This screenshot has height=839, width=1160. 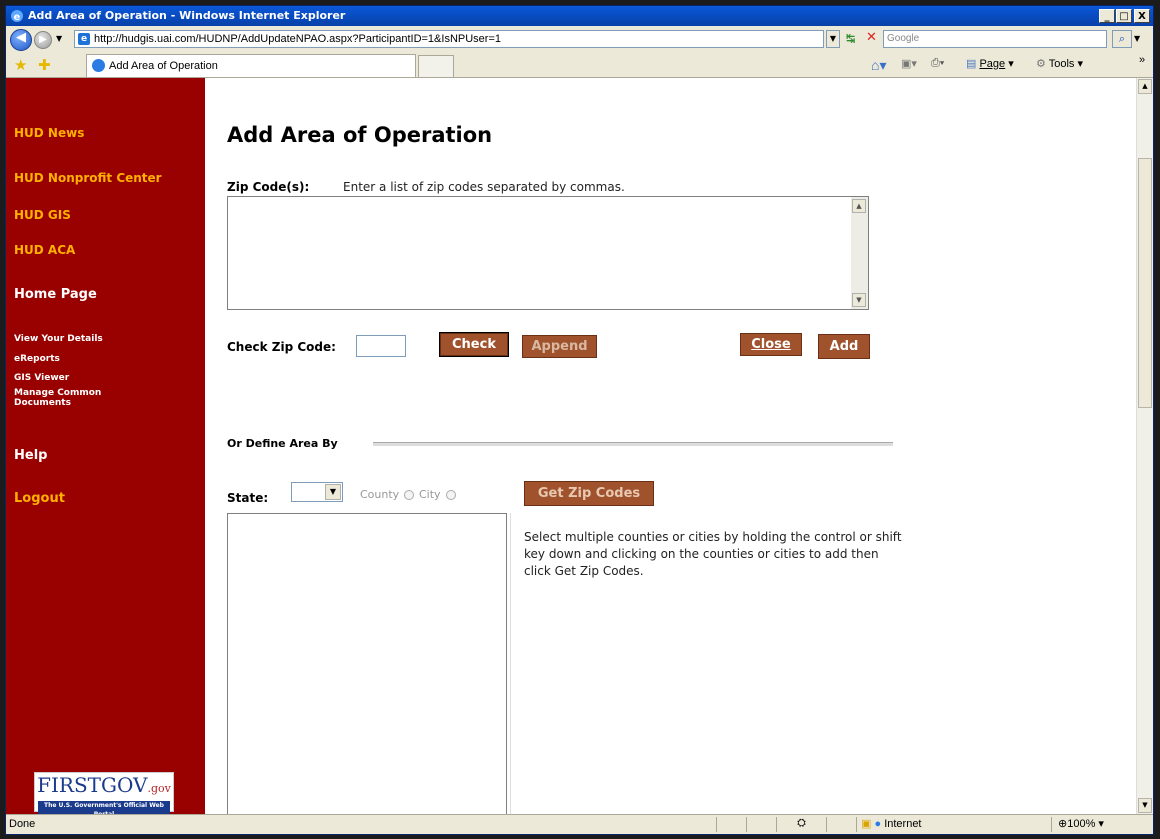 I want to click on check-zip-code-label: Check Zip Code:, so click(x=281, y=347).